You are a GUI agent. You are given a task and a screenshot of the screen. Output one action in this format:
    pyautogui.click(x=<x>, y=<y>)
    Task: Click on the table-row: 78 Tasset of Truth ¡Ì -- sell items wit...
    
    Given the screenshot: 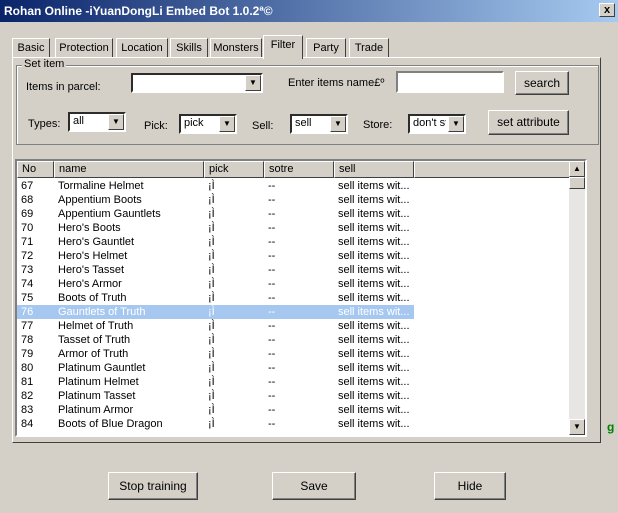 What is the action you would take?
    pyautogui.click(x=294, y=340)
    